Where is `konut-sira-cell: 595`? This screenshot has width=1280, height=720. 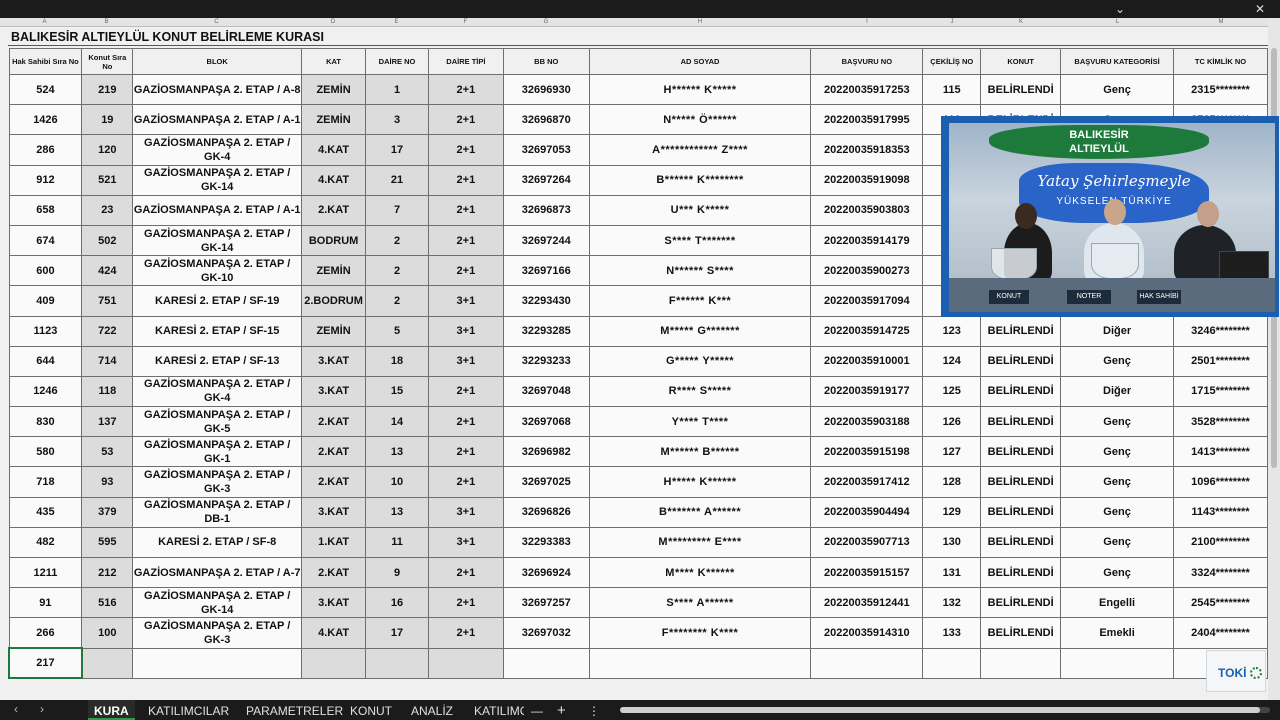
konut-sira-cell: 595 is located at coordinates (107, 542).